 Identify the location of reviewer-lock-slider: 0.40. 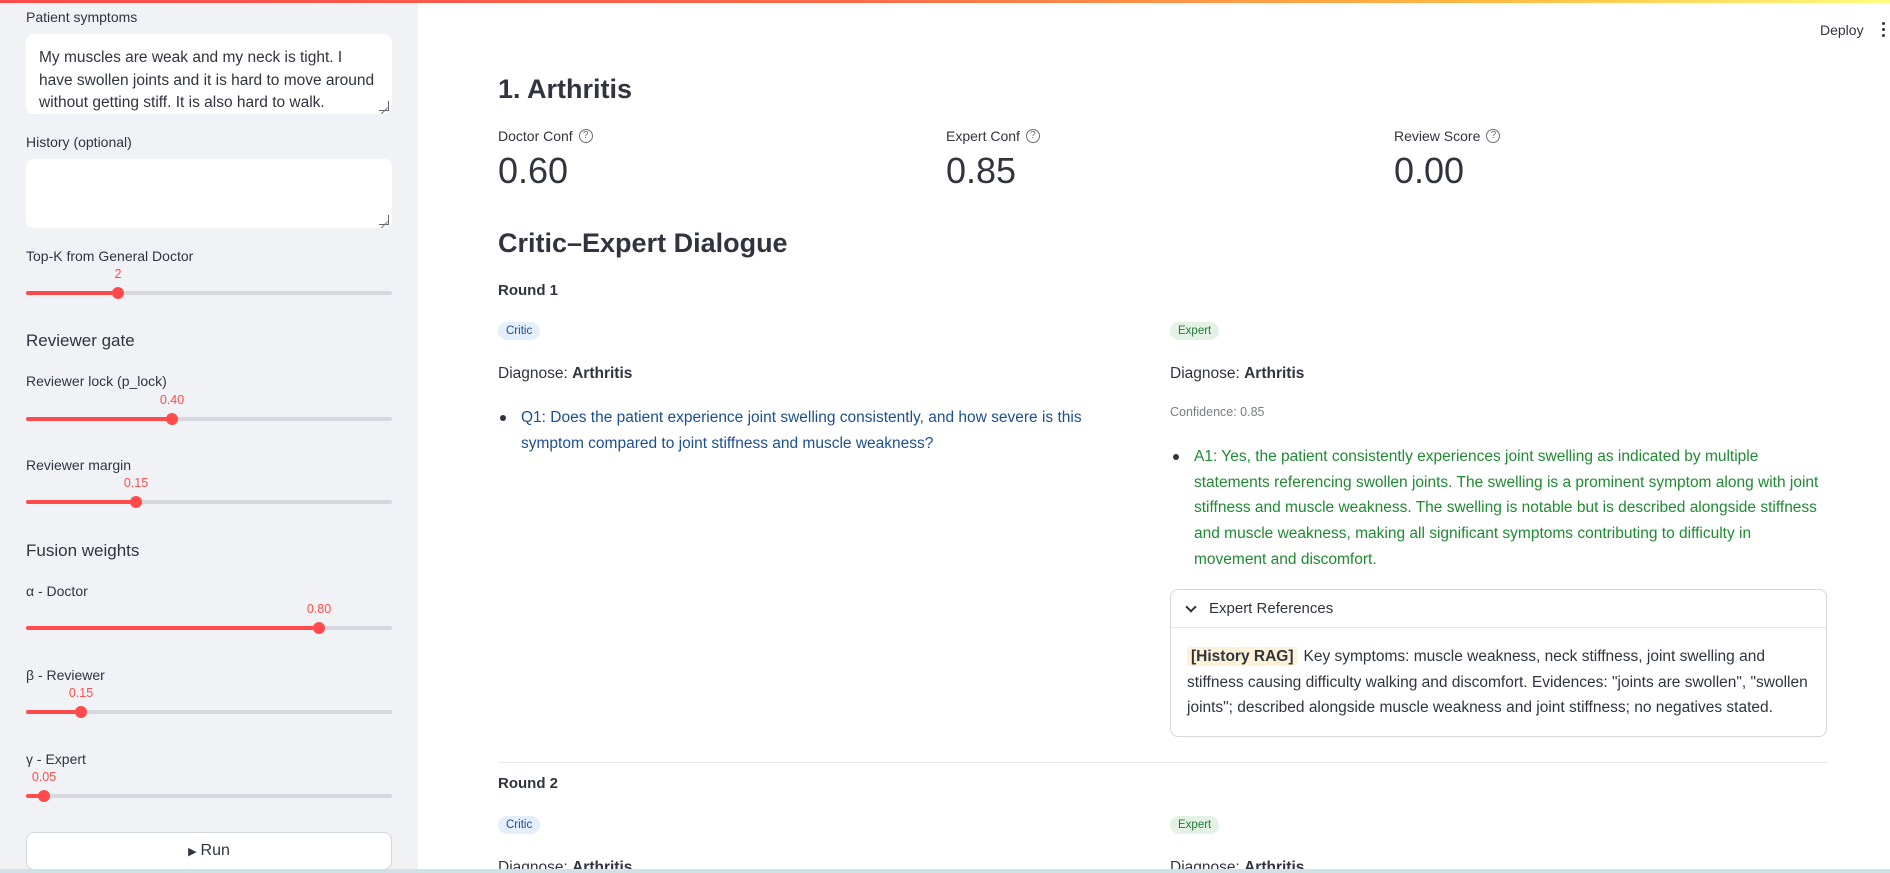
(209, 412).